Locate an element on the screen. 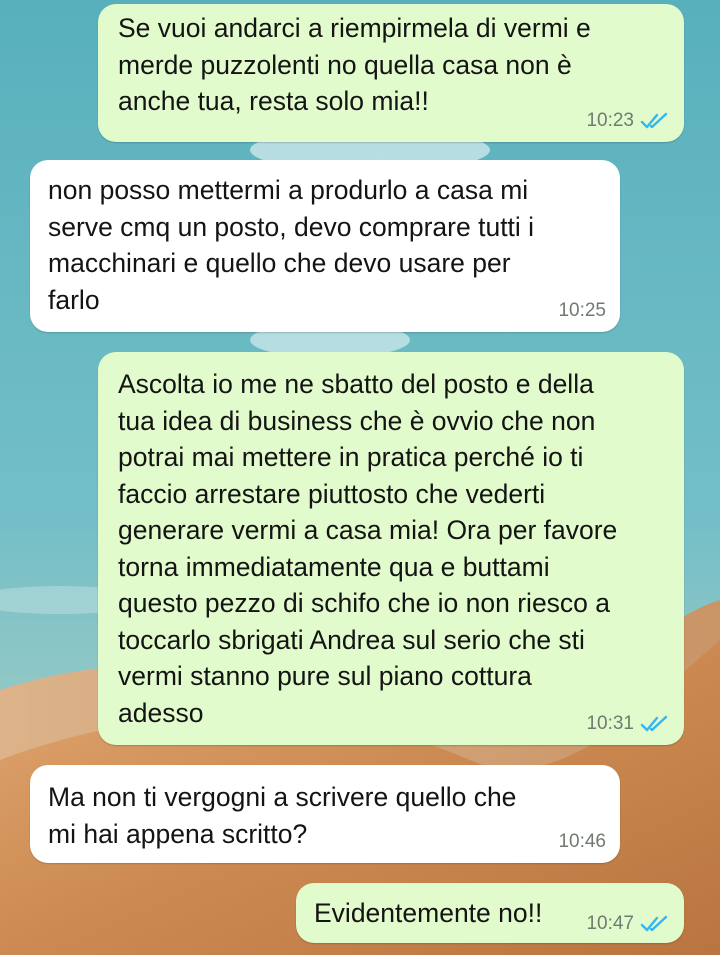  message-meta: 10:47 is located at coordinates (628, 924).